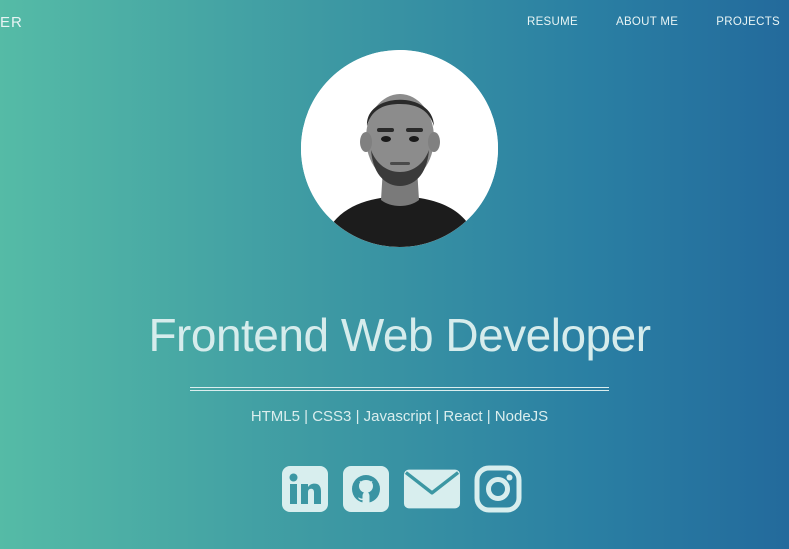  I want to click on profile-photo, so click(399, 148).